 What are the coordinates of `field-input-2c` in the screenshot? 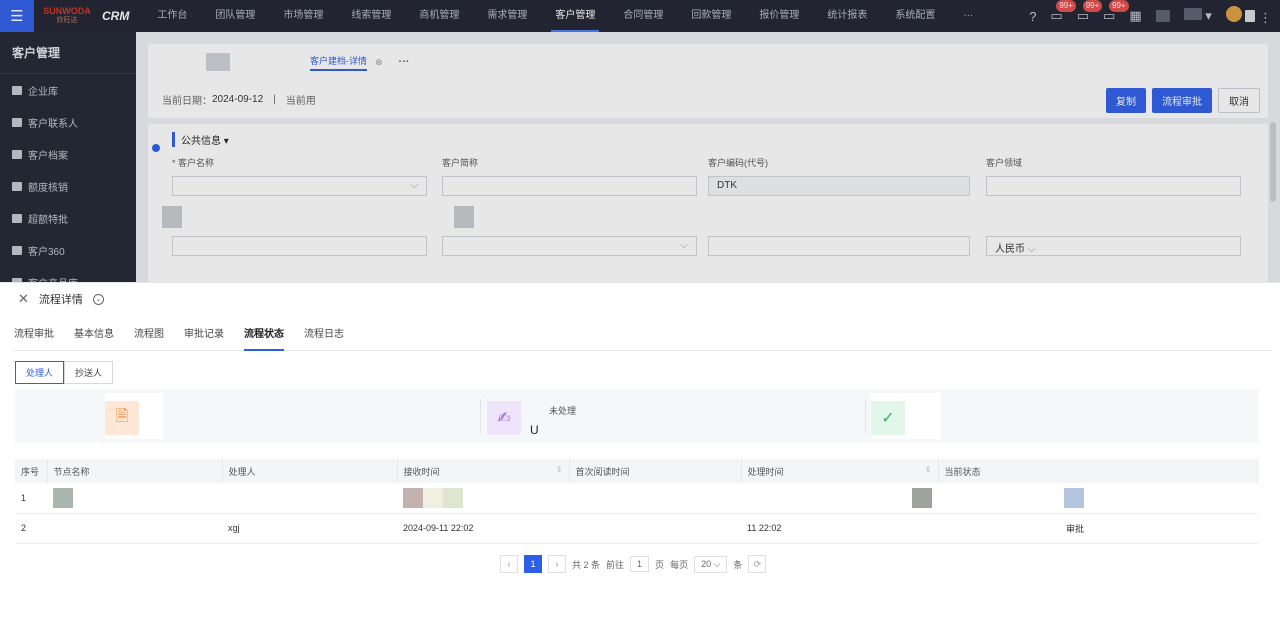 It's located at (839, 246).